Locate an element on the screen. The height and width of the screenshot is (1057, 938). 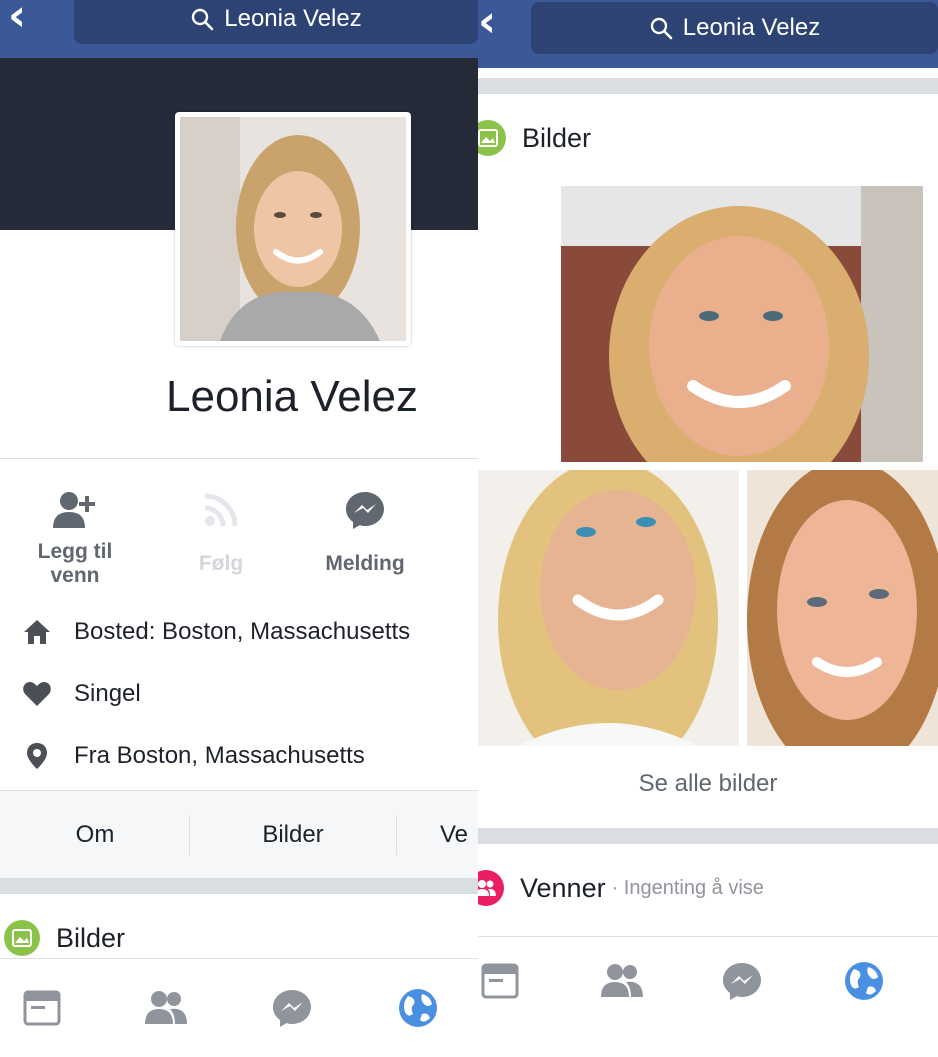
info-row-residence: Bosted: Boston, Massachusetts is located at coordinates (205, 632).